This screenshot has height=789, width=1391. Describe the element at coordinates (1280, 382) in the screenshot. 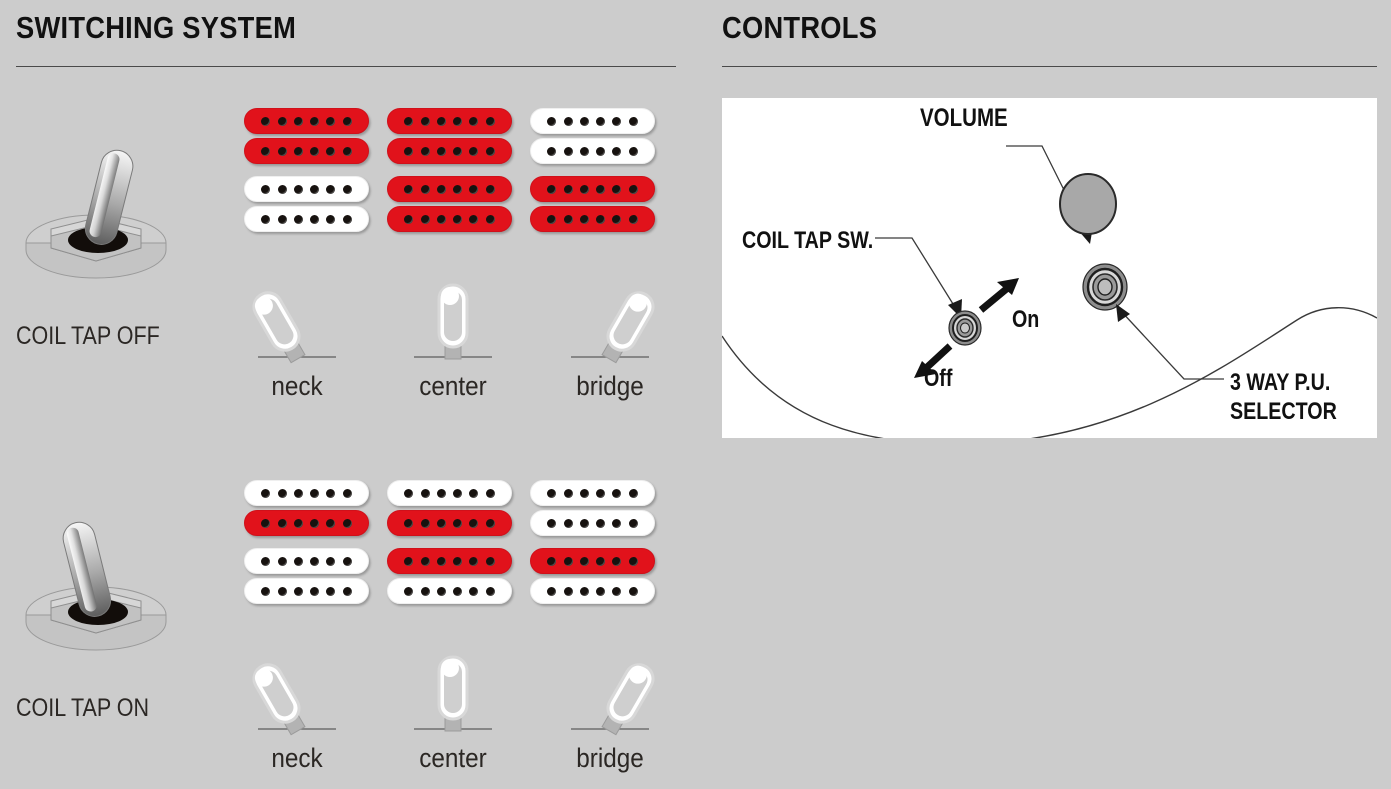

I see `selector-callout-line1: 3 WAY P.U.` at that location.